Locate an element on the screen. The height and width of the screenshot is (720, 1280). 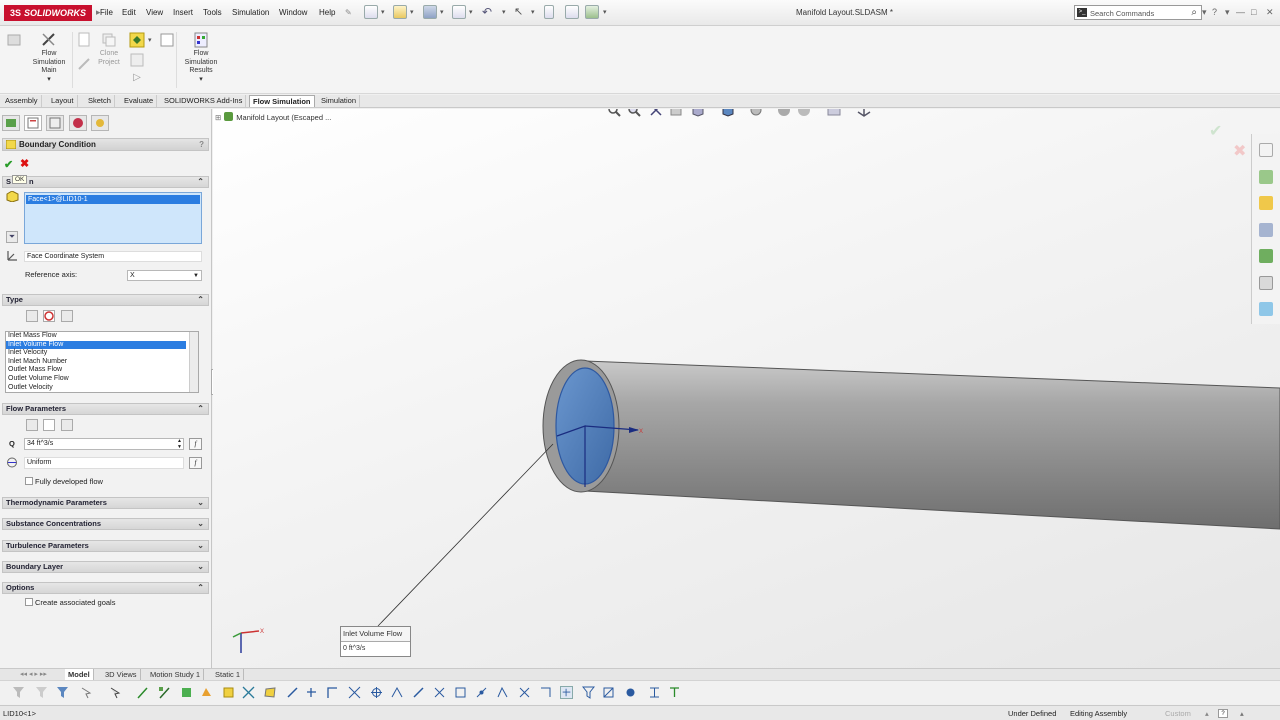
inlet-volume-flow-callout: Inlet Volume Flow 0 ft^3/s is located at coordinates (375, 641).